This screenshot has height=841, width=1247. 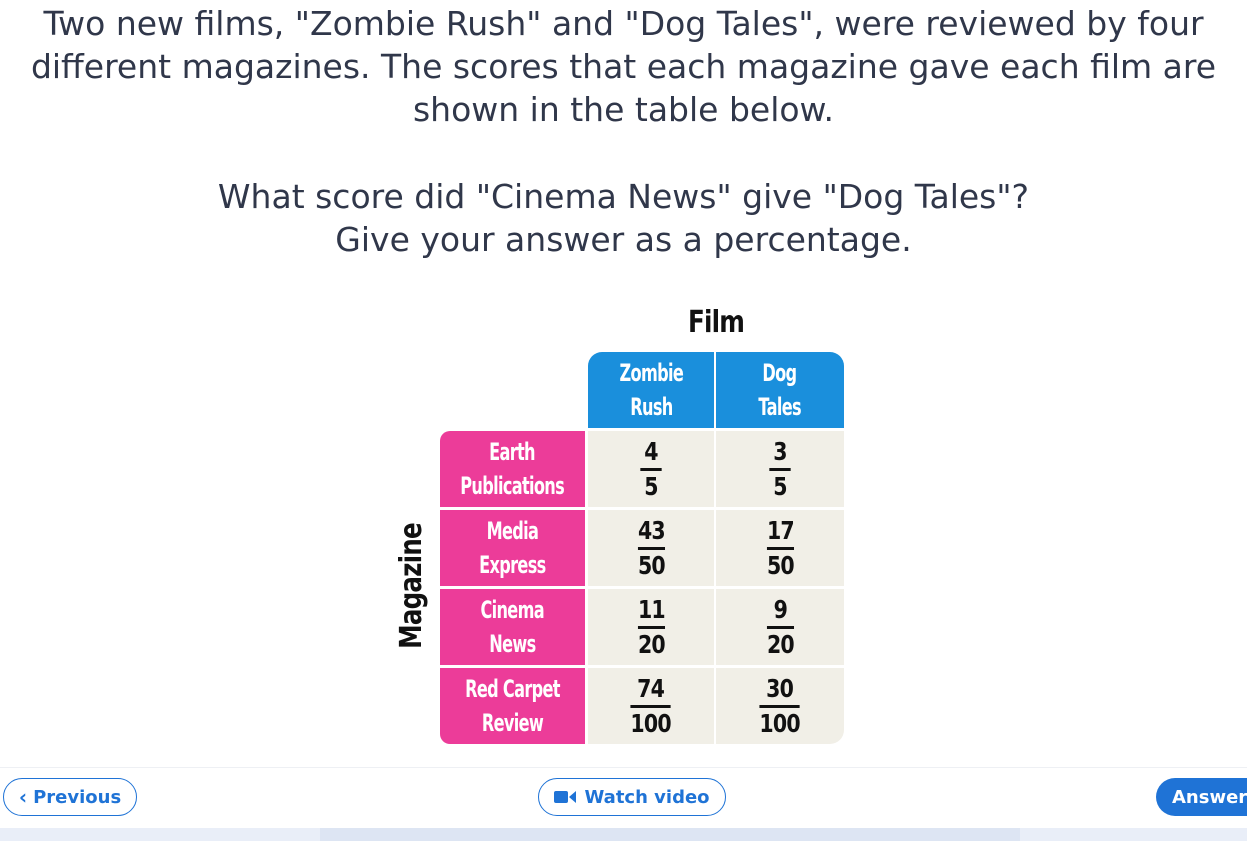 I want to click on previous-label: Previous, so click(x=77, y=797).